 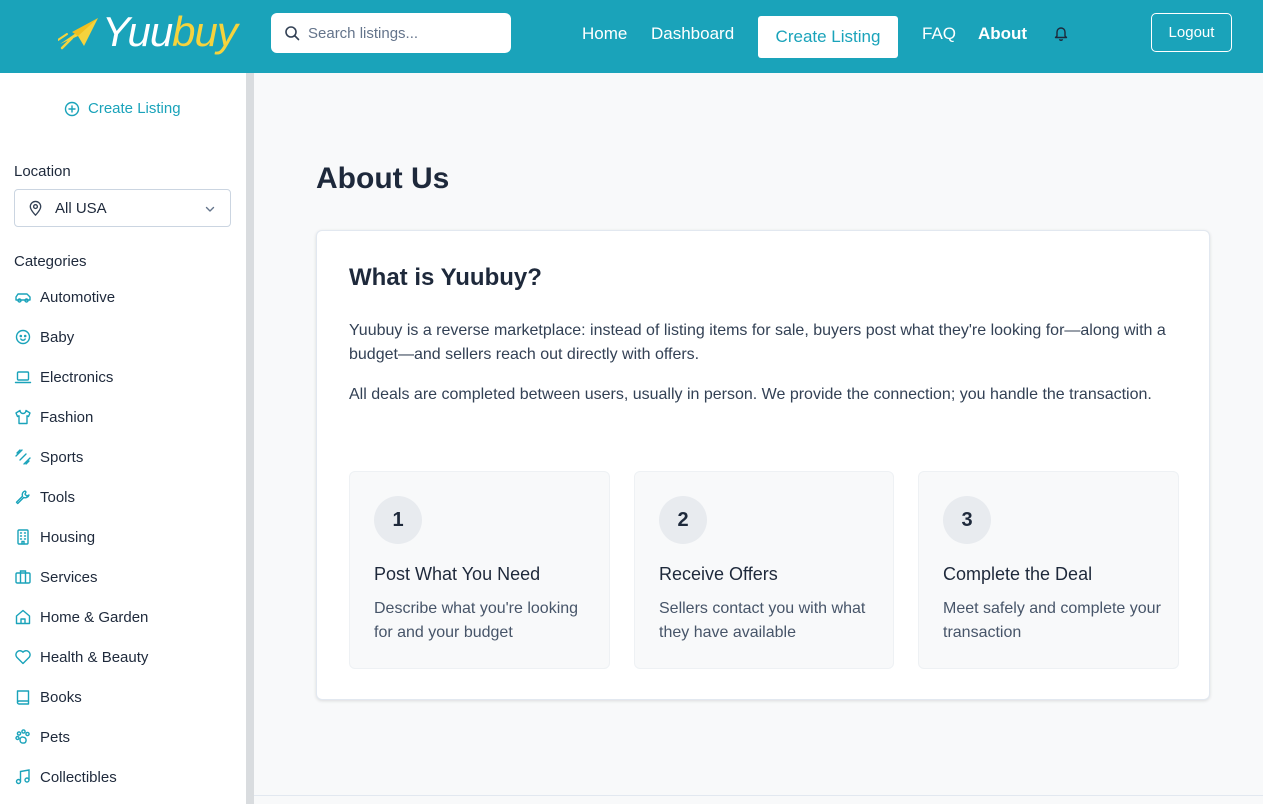 What do you see at coordinates (23, 617) in the screenshot?
I see `house-icon` at bounding box center [23, 617].